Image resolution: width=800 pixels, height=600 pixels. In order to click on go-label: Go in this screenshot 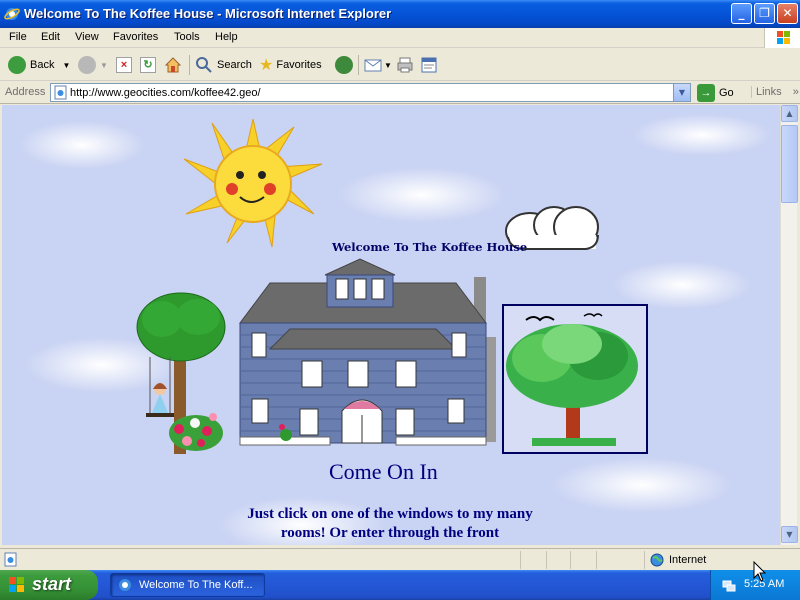, I will do `click(726, 93)`.